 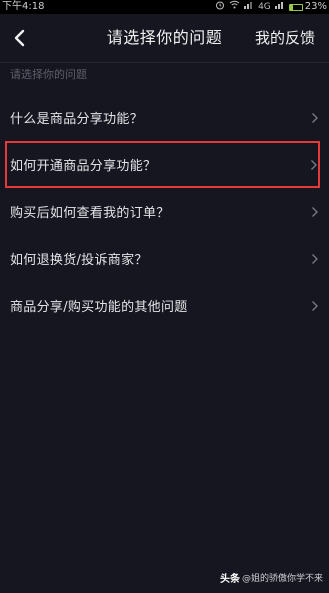 I want to click on question-item-how-to-enable-sharing: 如何开通商品分享功能？, so click(x=162, y=164).